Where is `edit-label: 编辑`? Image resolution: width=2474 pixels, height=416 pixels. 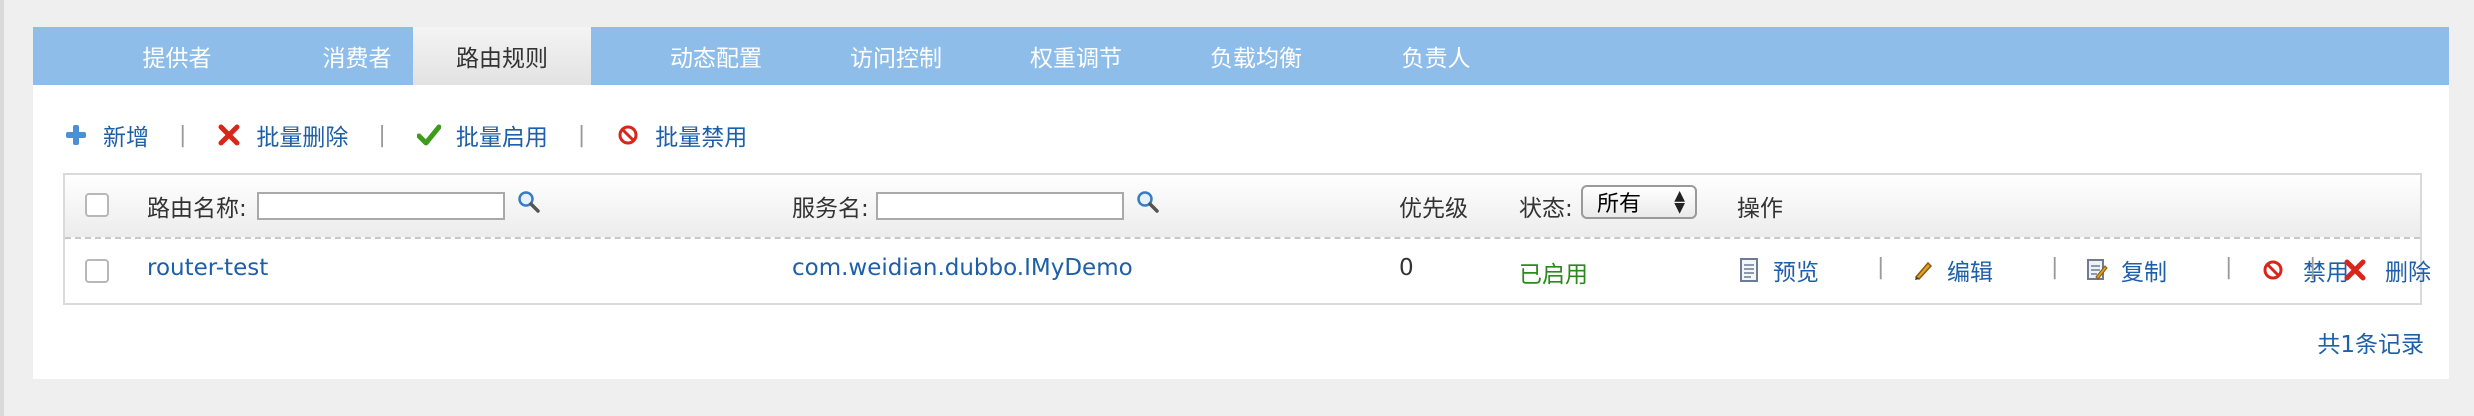
edit-label: 编辑 is located at coordinates (1970, 273).